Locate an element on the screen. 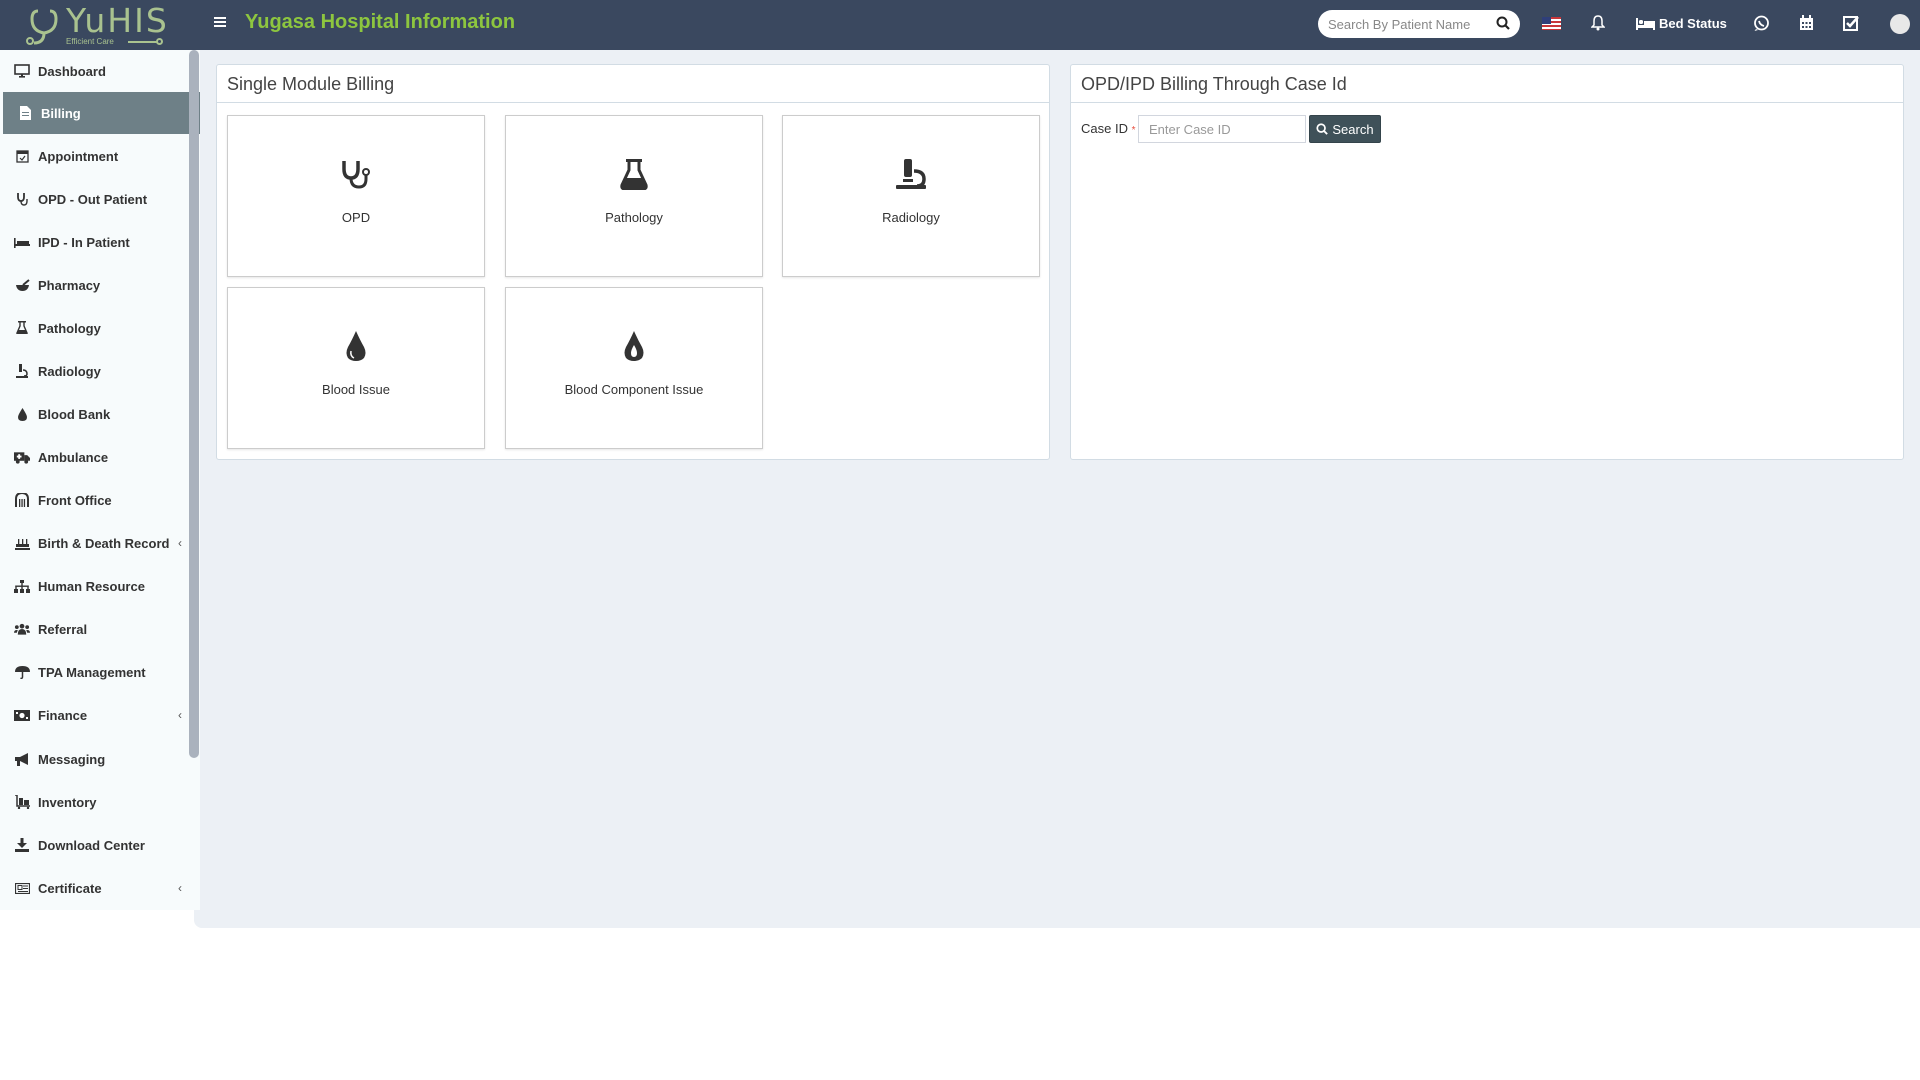  sidebar-item-label: Download Center is located at coordinates (91, 845).